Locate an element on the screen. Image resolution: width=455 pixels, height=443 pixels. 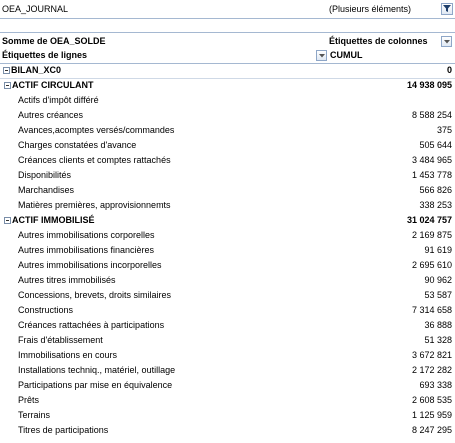
row-value: 1 453 778 is located at coordinates (431, 175).